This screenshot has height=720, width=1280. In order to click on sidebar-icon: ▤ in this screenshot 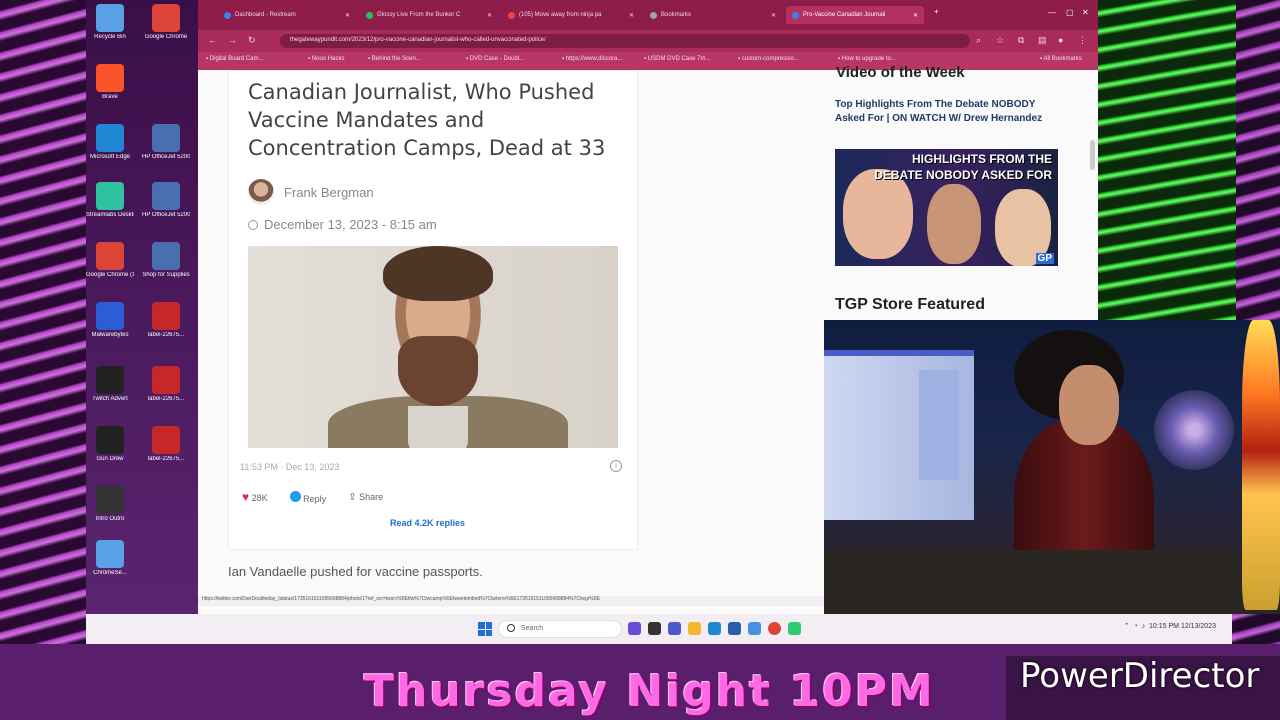, I will do `click(1042, 40)`.